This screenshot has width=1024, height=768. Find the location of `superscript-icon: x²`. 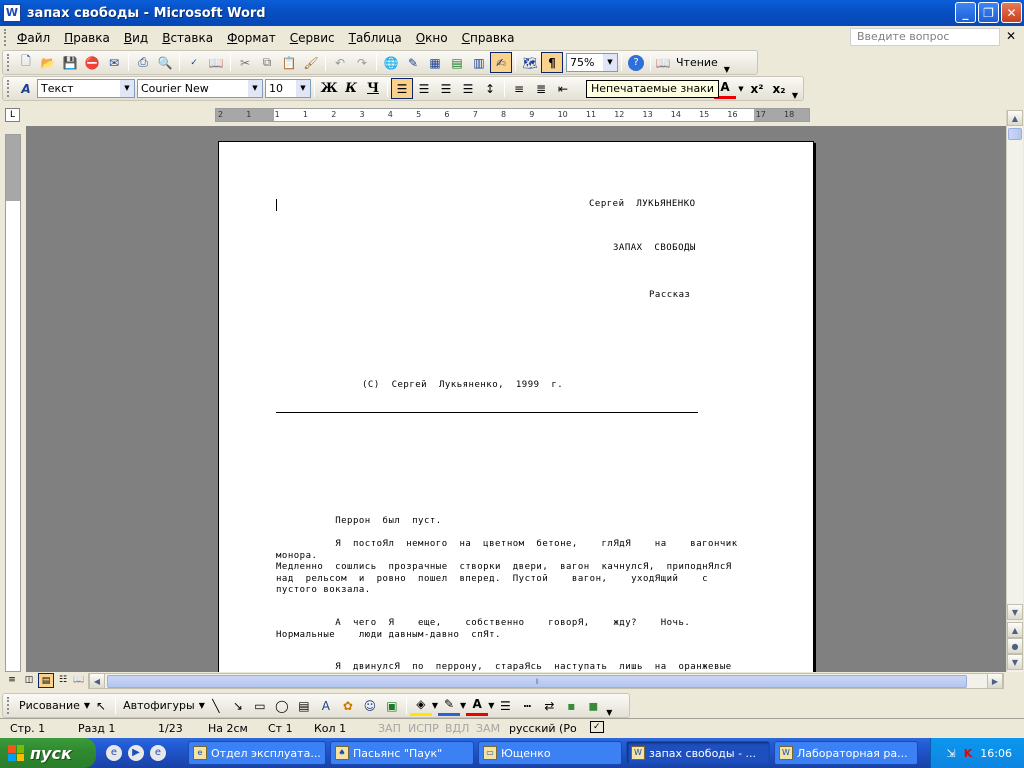

superscript-icon: x² is located at coordinates (757, 88).